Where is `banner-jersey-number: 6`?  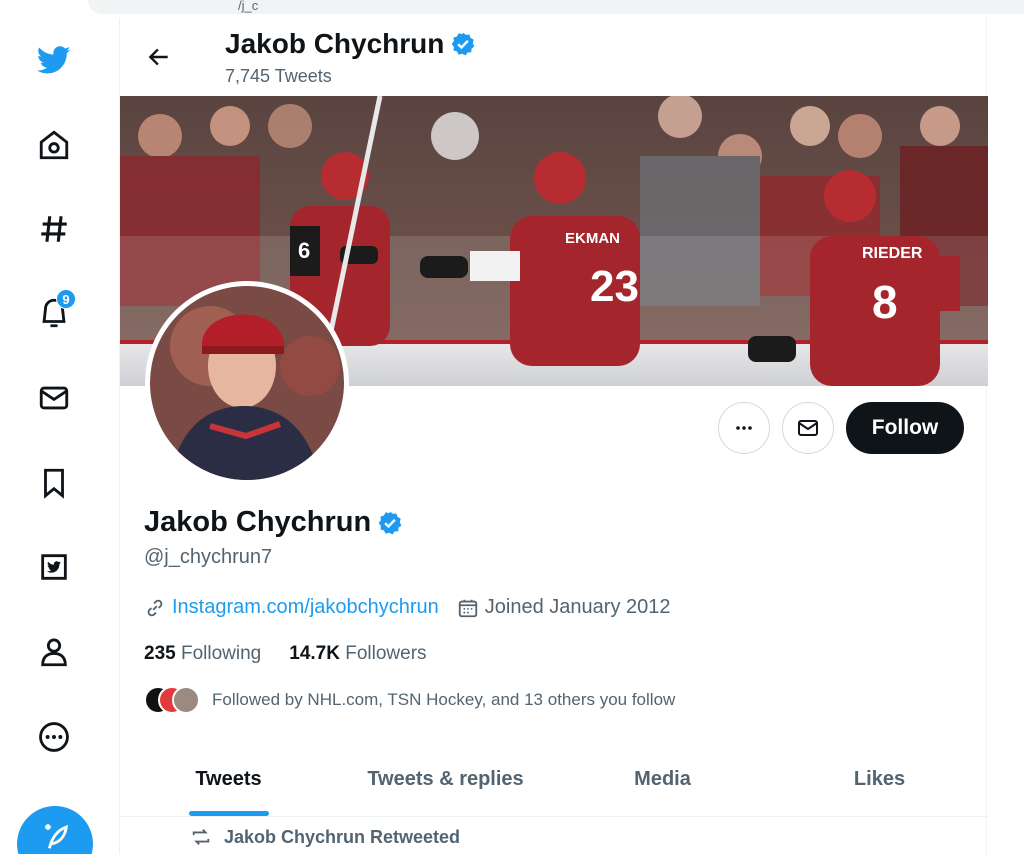 banner-jersey-number: 6 is located at coordinates (304, 250).